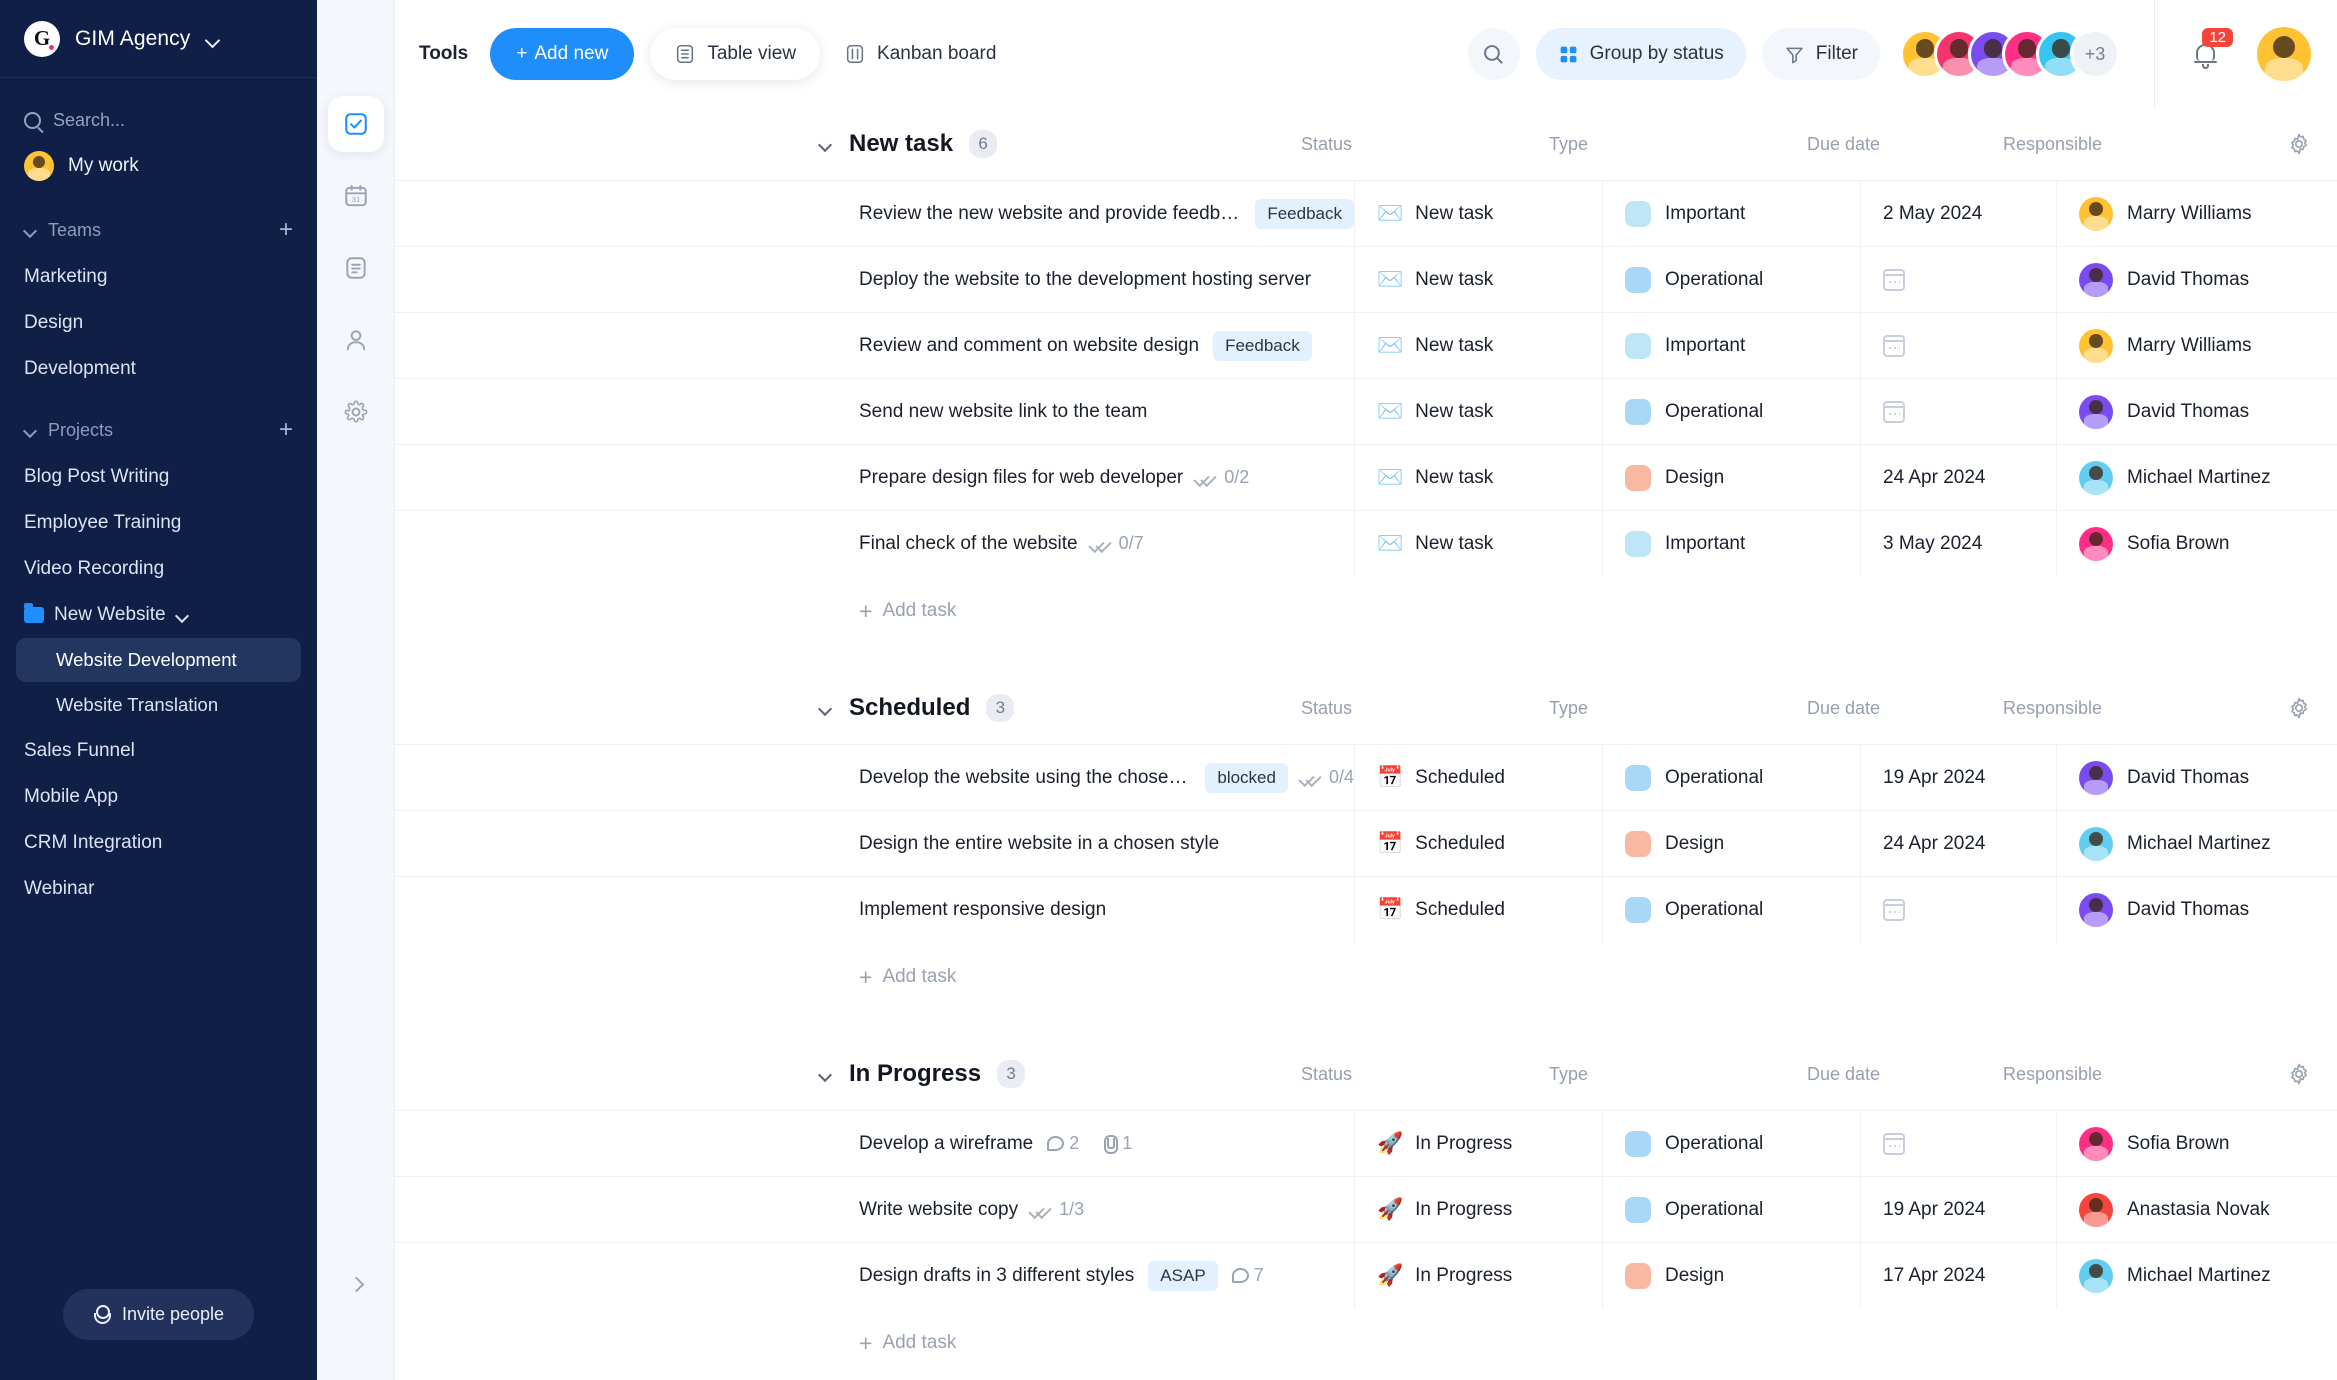 The image size is (2337, 1380). Describe the element at coordinates (158, 797) in the screenshot. I see `sidebar-item-mobile-app: Mobile App` at that location.